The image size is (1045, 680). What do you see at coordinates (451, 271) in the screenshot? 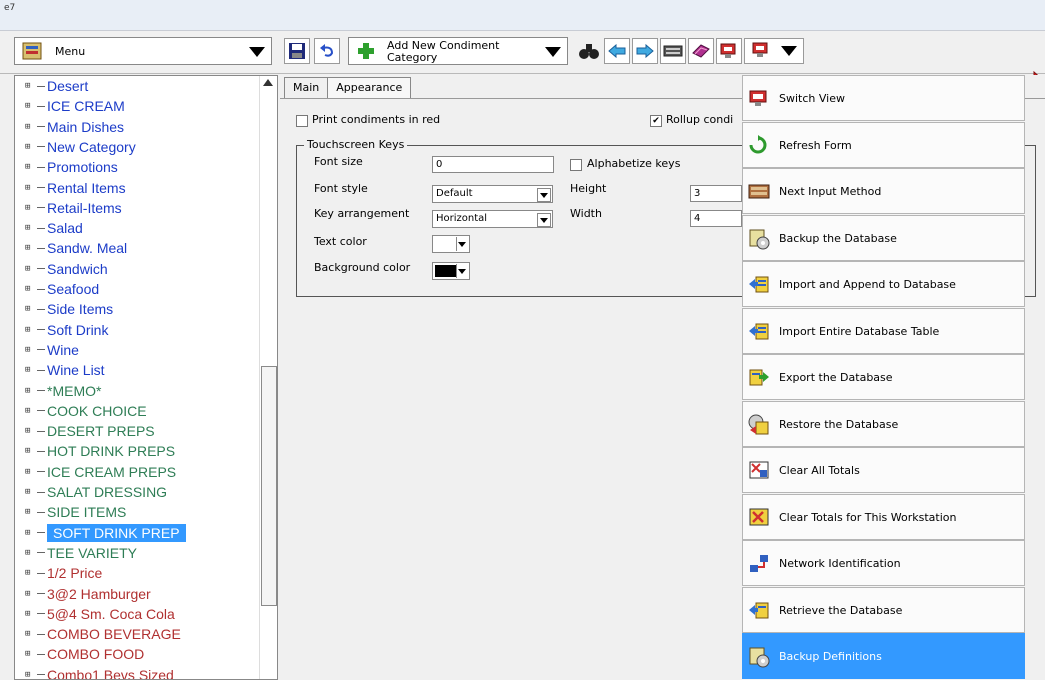
I see `background-color-picker` at bounding box center [451, 271].